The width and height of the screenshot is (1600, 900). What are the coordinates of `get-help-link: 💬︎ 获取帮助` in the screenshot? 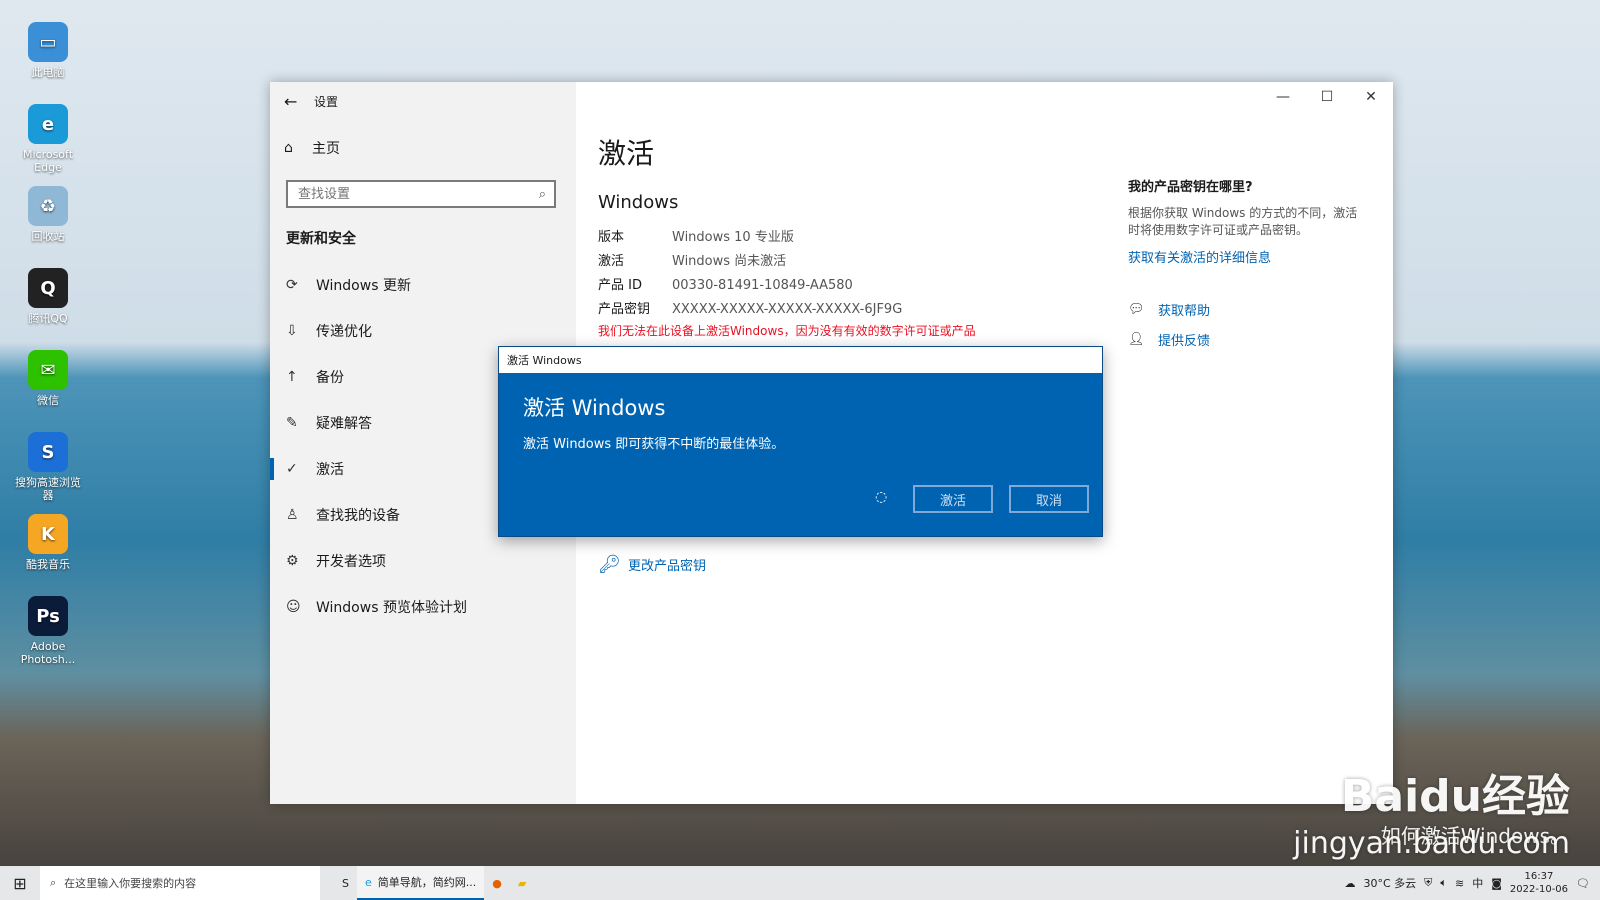 It's located at (1248, 309).